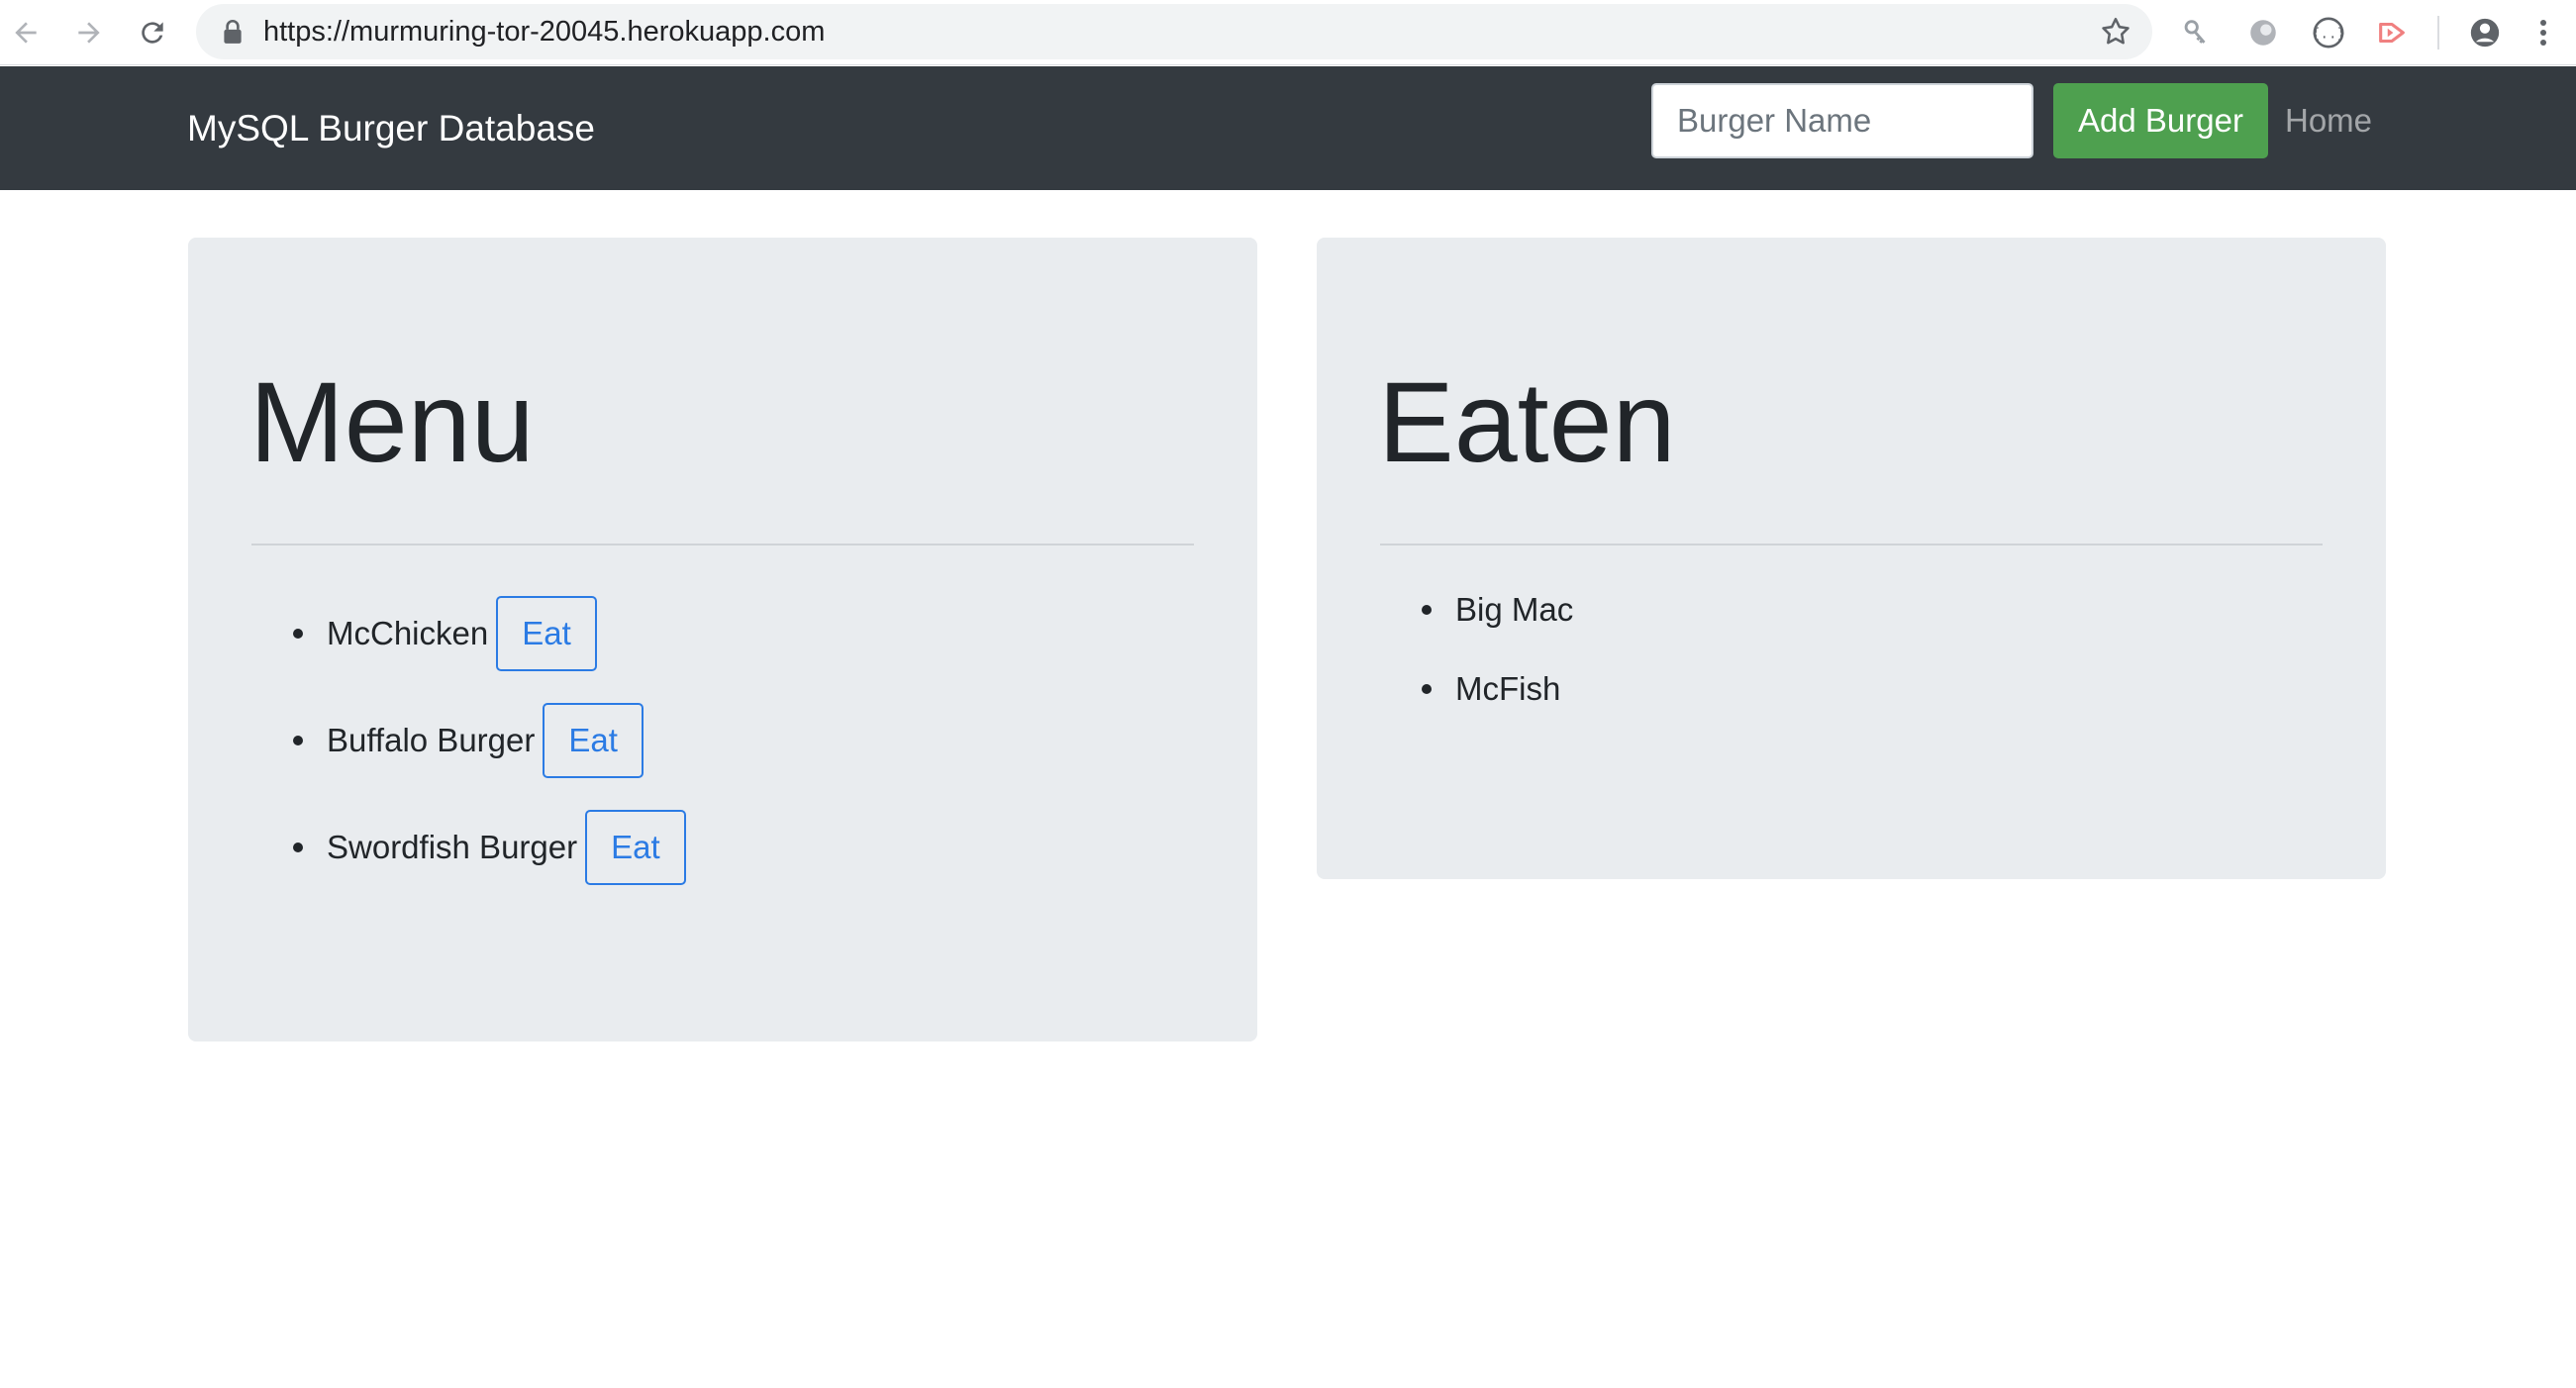  Describe the element at coordinates (89, 33) in the screenshot. I see `forward-arrow-icon` at that location.